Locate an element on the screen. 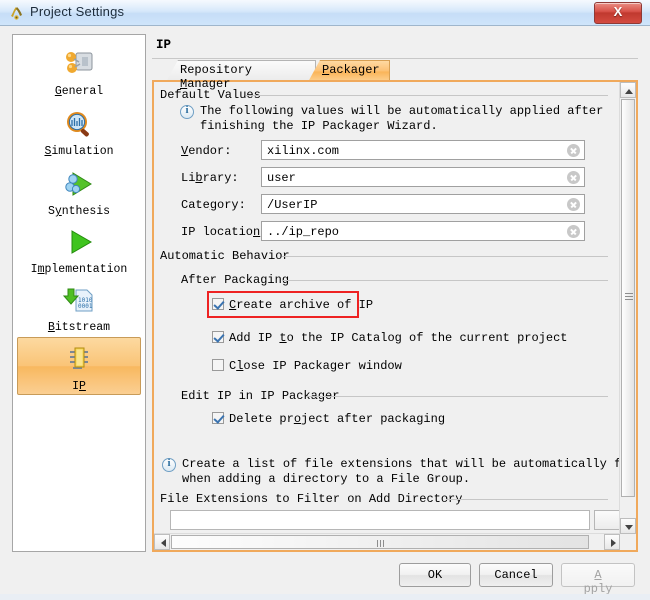 This screenshot has height=600, width=650. category-label: Category: is located at coordinates (213, 205).